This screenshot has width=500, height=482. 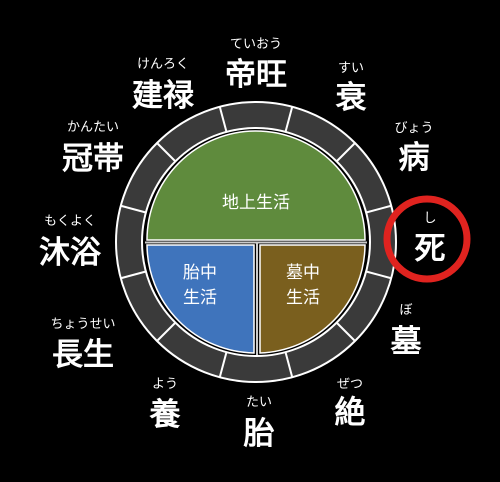 I want to click on stage-kanji: 冠帯, so click(x=93, y=159).